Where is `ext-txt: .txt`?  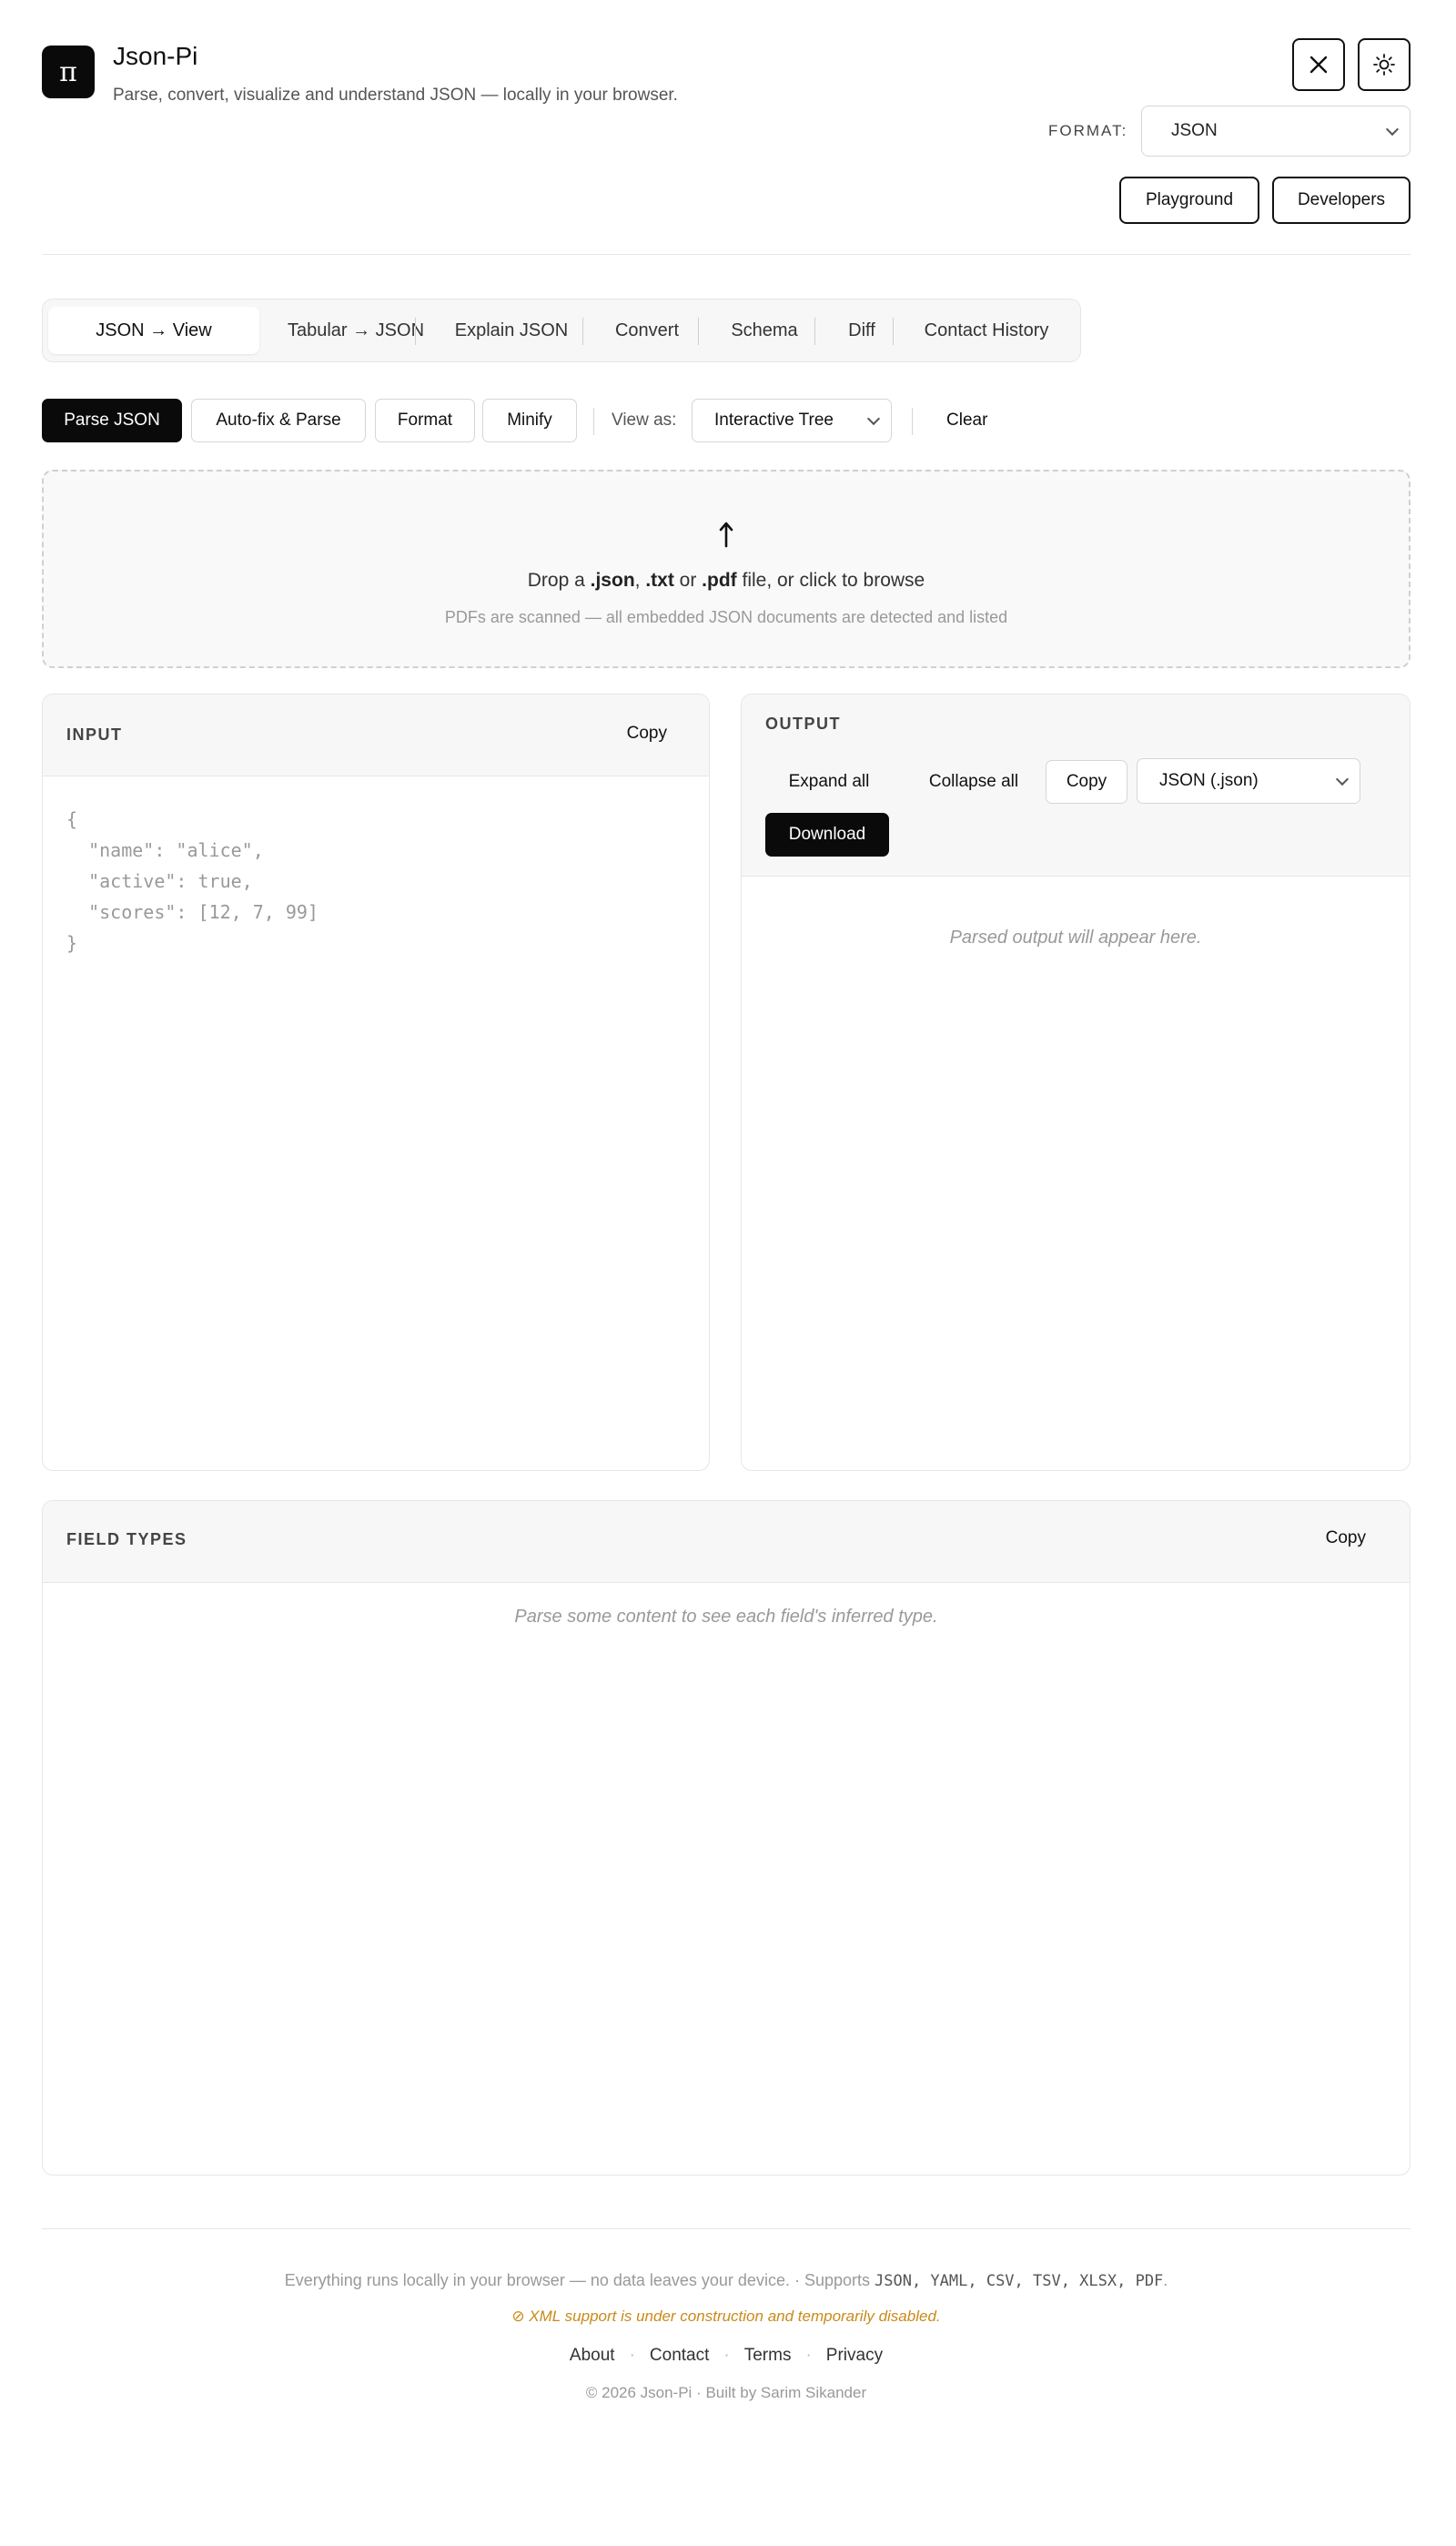 ext-txt: .txt is located at coordinates (659, 580).